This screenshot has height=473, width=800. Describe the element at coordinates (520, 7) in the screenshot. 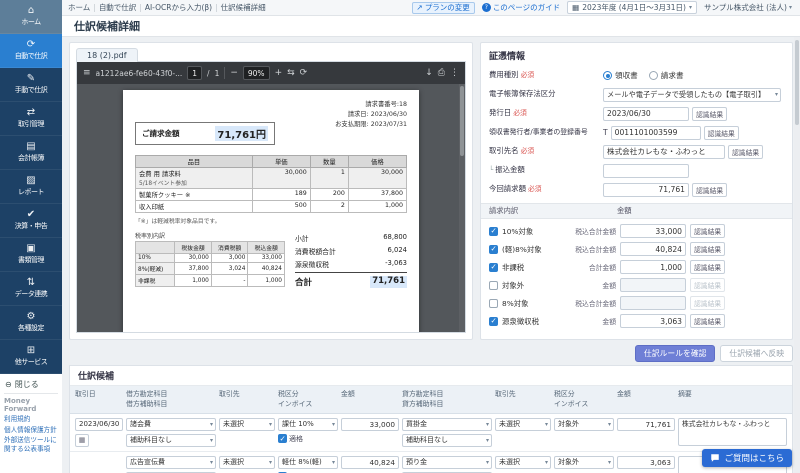

I see `page-guide-link: ? このページのガイド` at that location.